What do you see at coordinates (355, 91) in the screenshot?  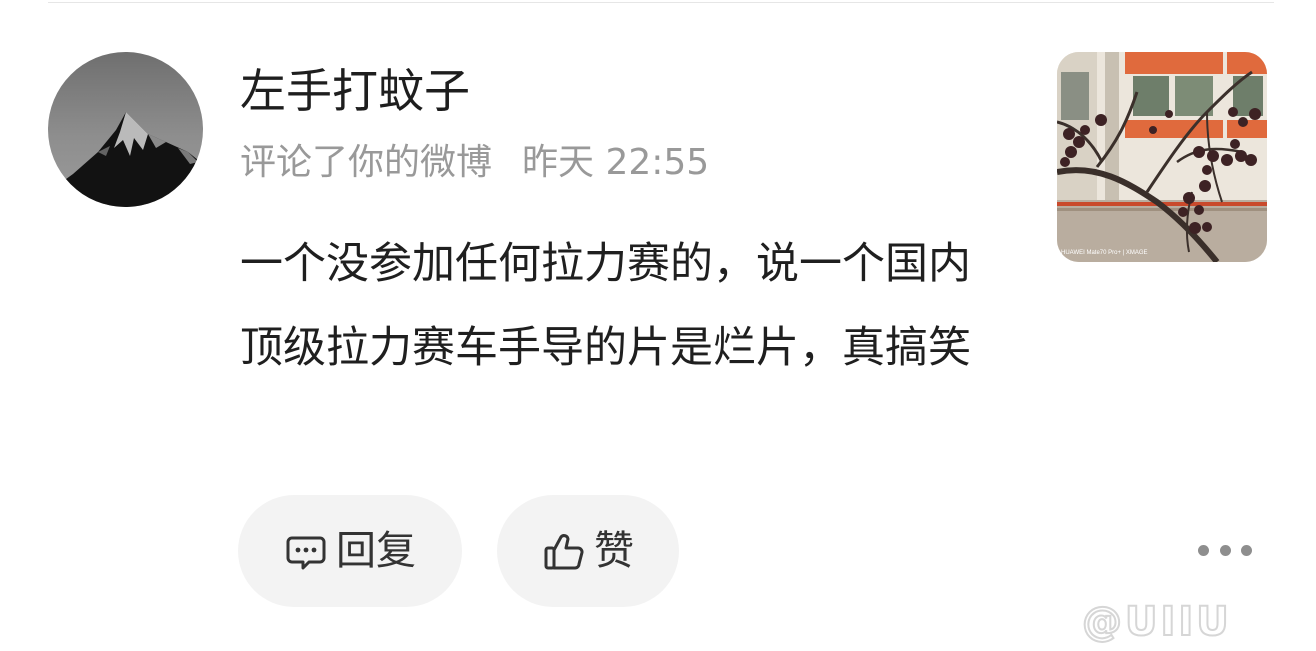 I see `username: 左手打蚊子` at bounding box center [355, 91].